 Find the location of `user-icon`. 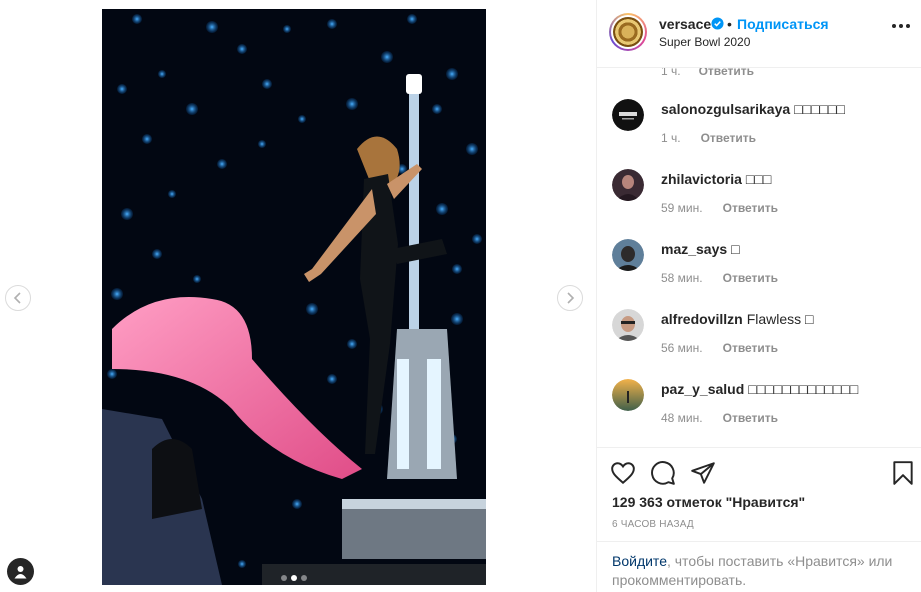

user-icon is located at coordinates (20, 571).